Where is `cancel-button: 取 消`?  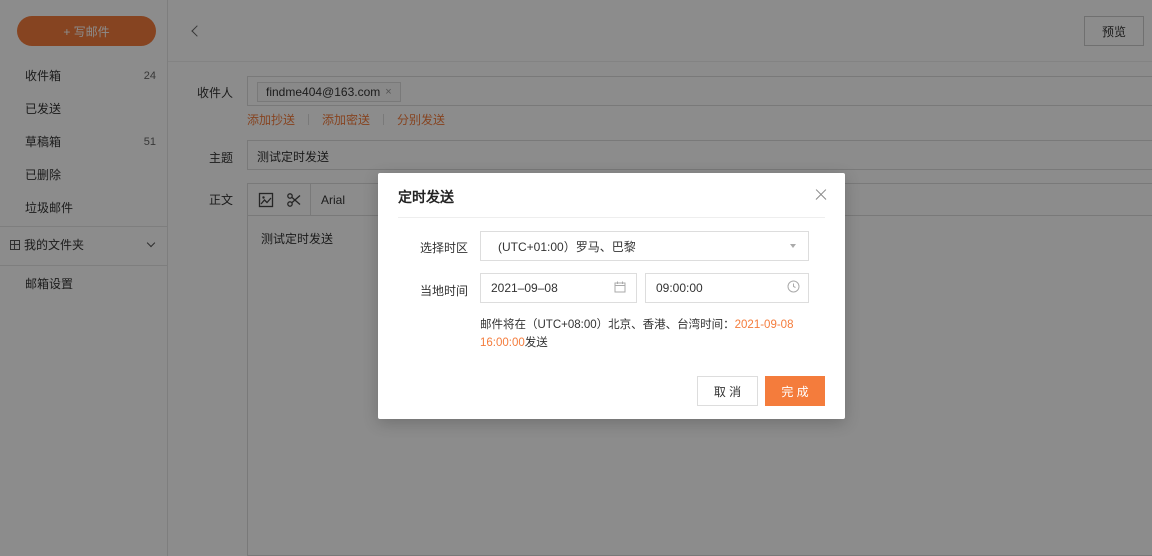 cancel-button: 取 消 is located at coordinates (727, 391).